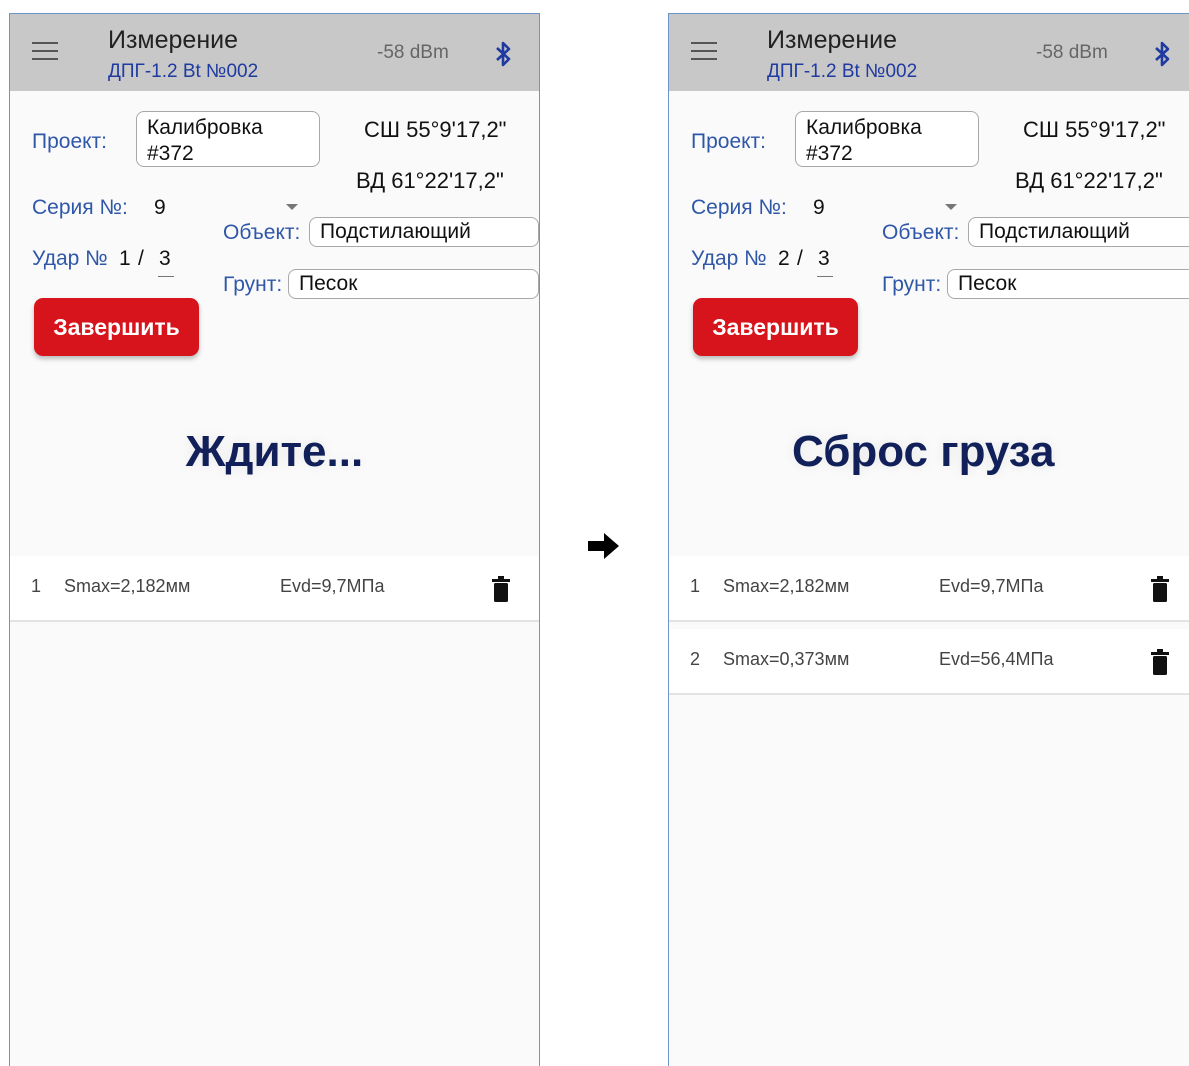 The image size is (1189, 1066). I want to click on result-row: 2 Smax=0,373мм Evd=56,4МПа, so click(929, 662).